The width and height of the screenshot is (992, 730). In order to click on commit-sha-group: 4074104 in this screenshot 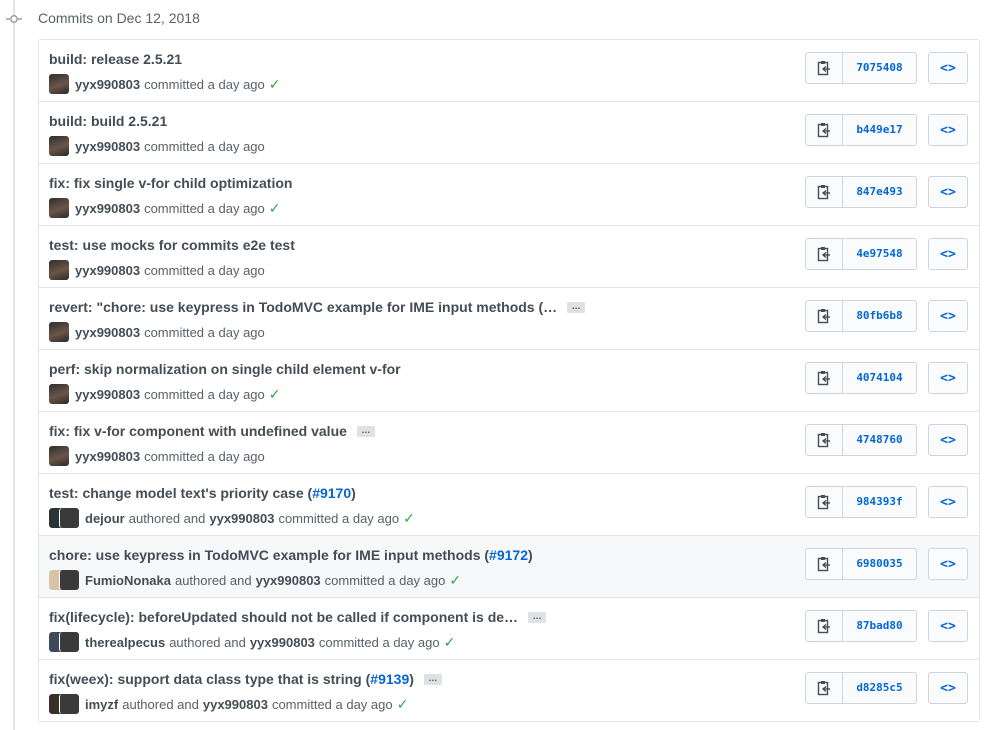, I will do `click(861, 378)`.